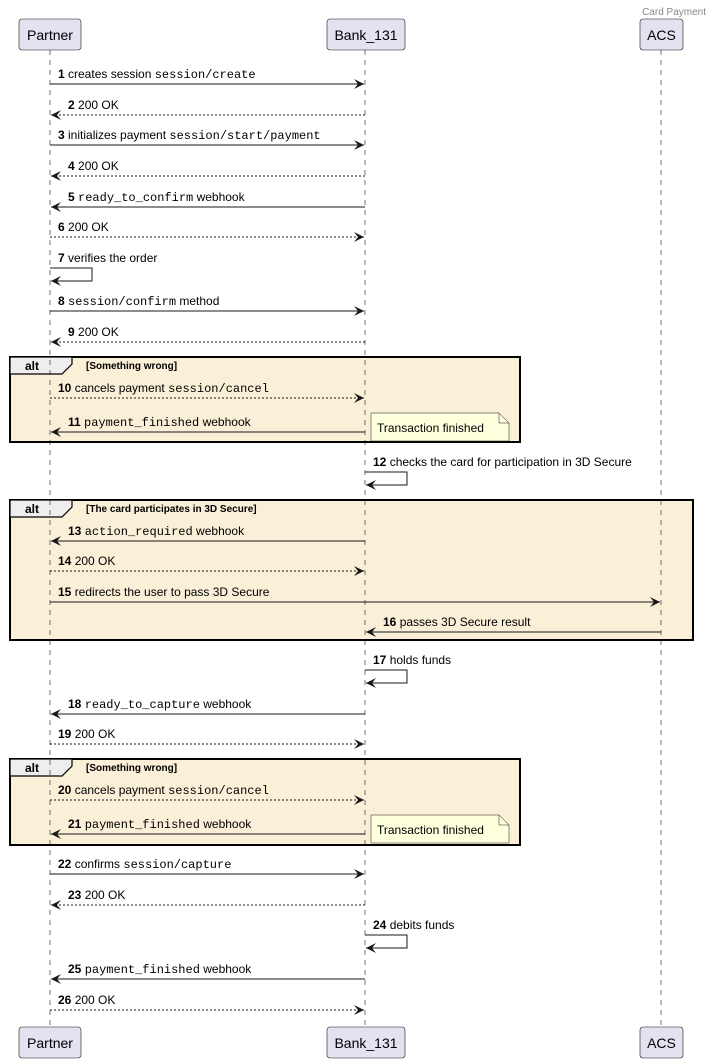  Describe the element at coordinates (160, 422) in the screenshot. I see `message-label: 11 payment_finished webhook` at that location.